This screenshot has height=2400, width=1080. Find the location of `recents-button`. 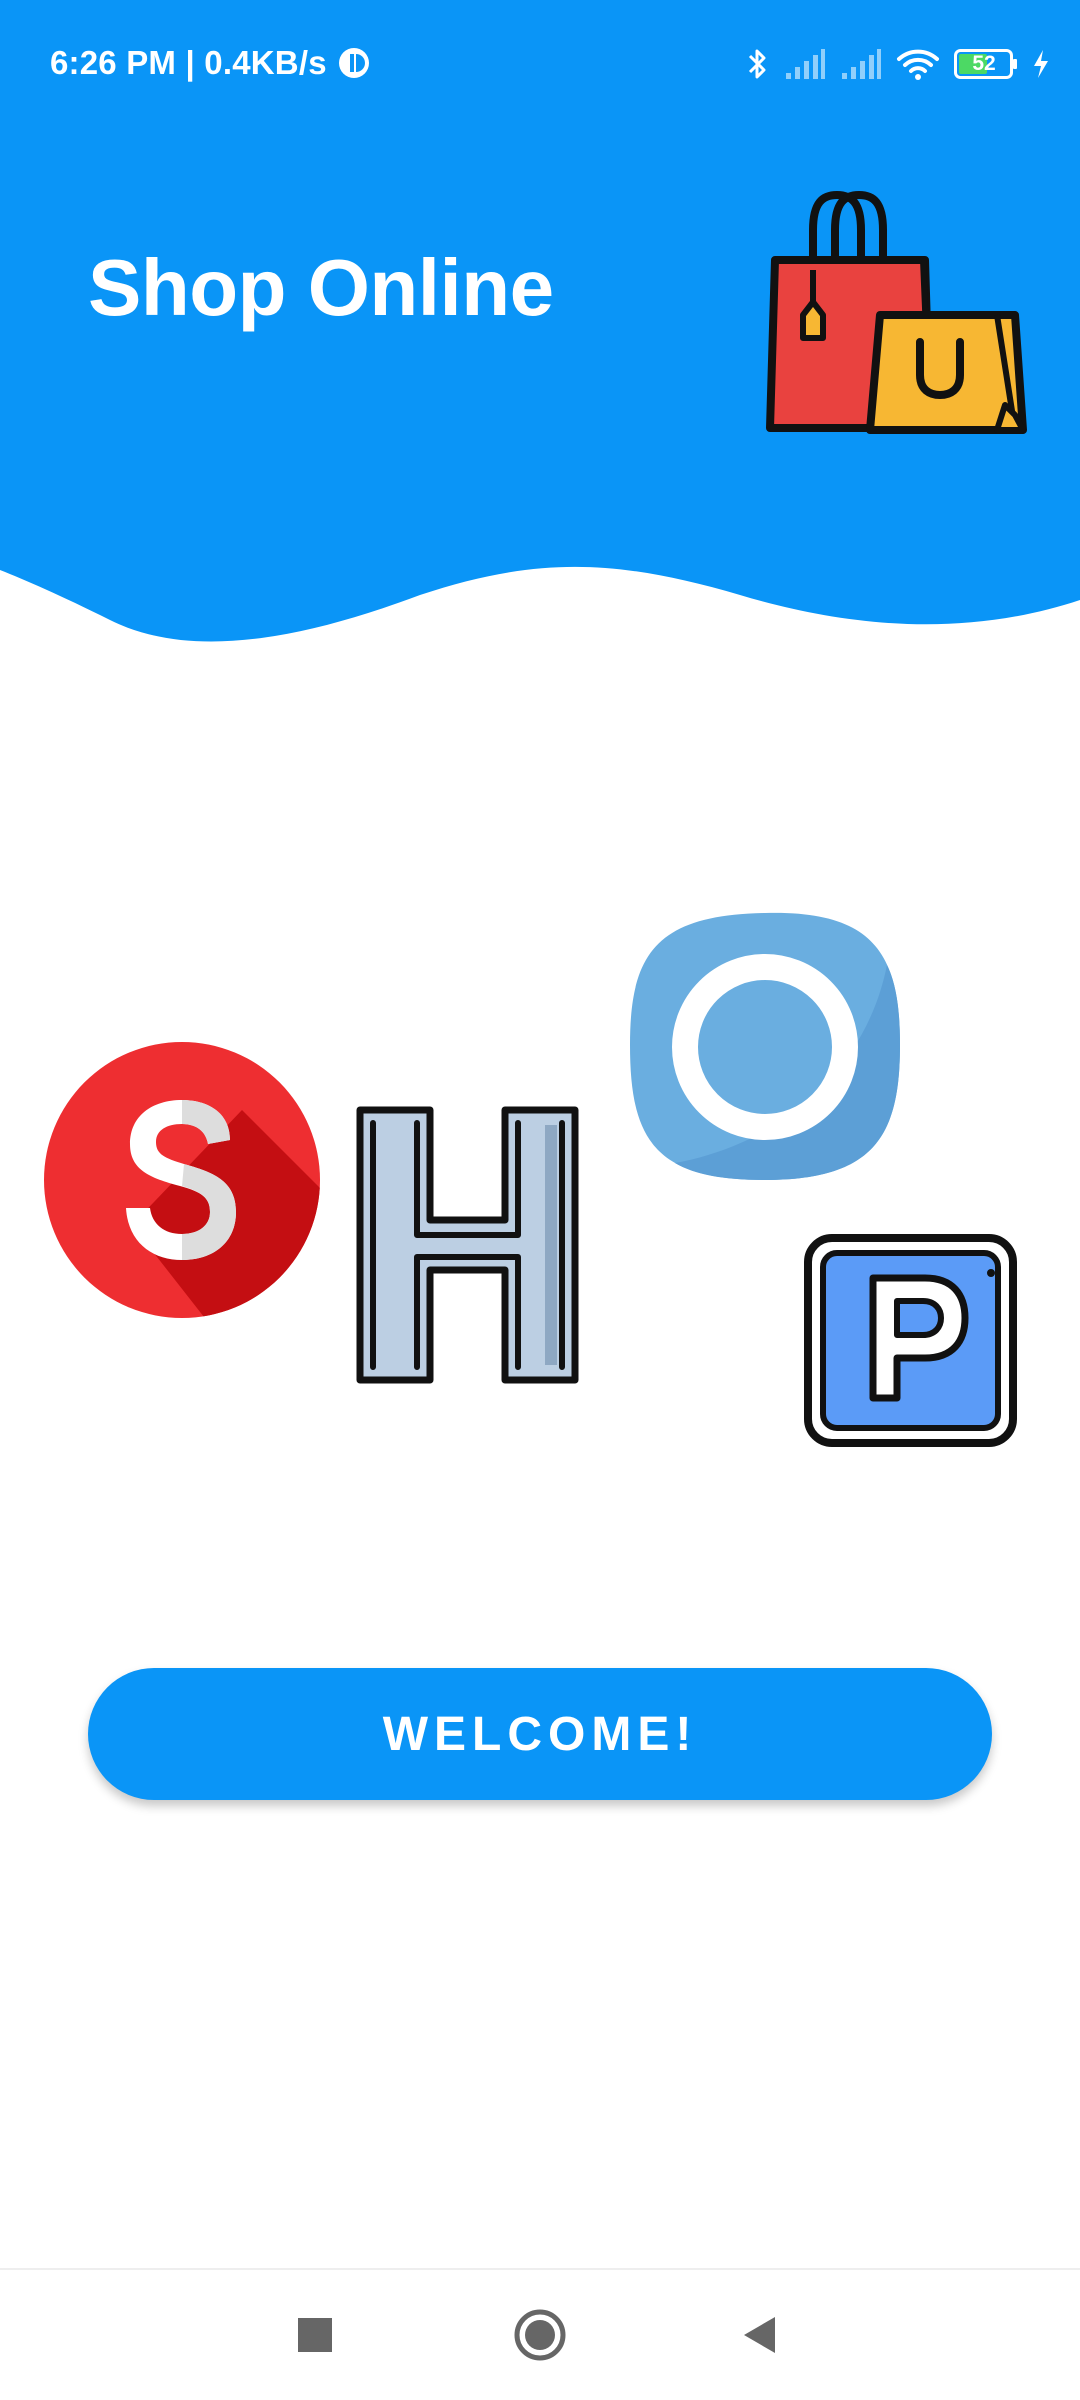

recents-button is located at coordinates (315, 2335).